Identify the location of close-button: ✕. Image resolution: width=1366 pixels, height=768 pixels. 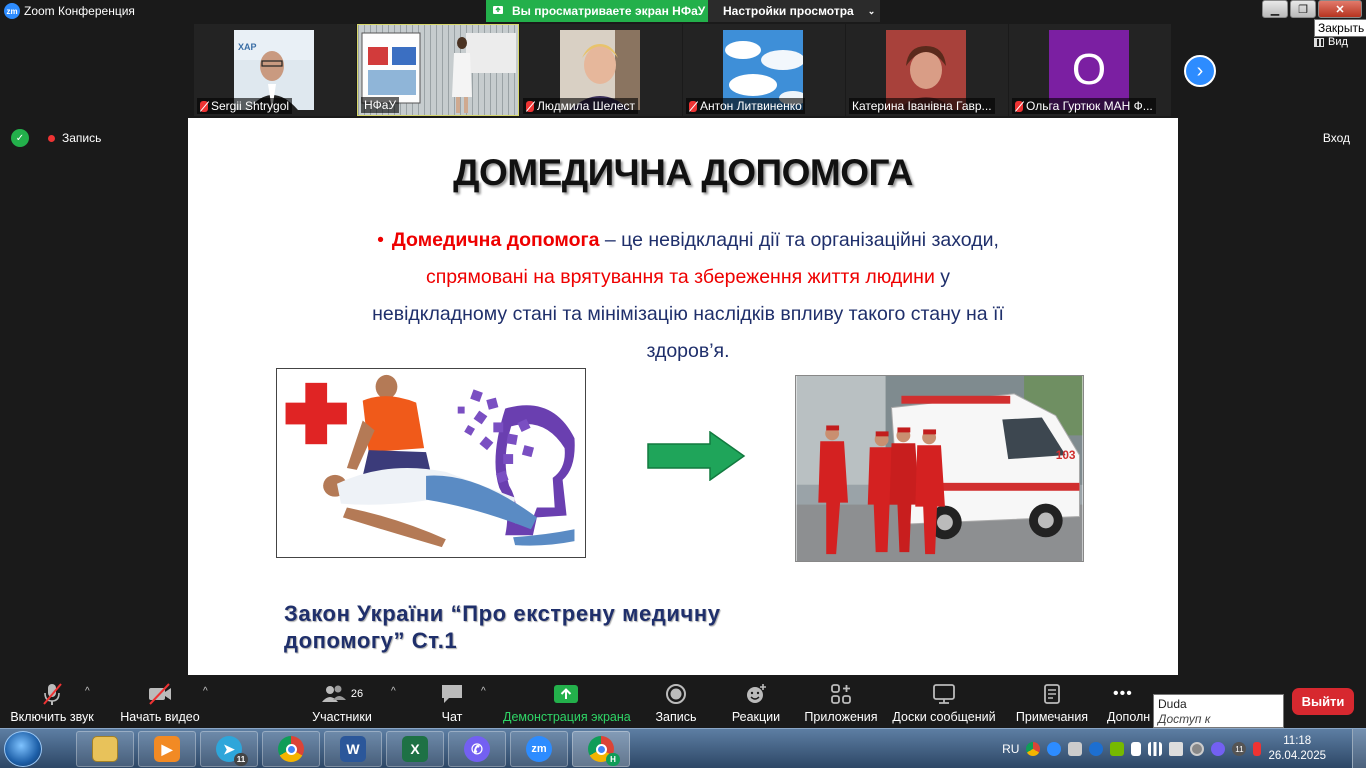
(1340, 9).